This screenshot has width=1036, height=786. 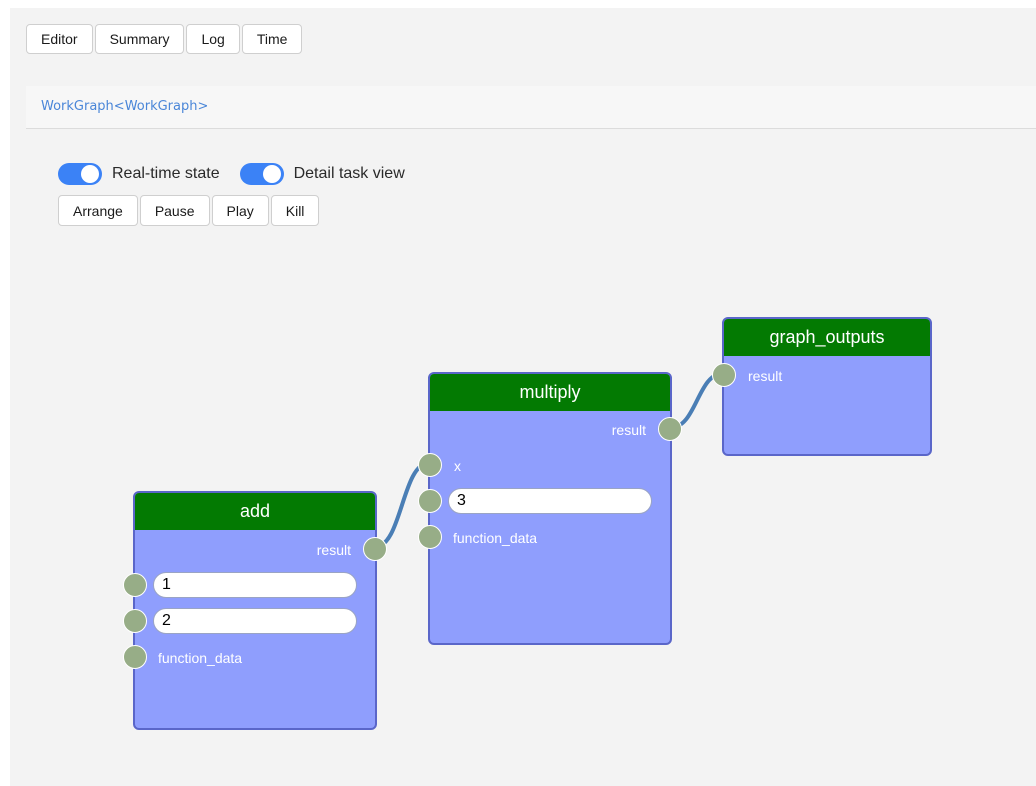 What do you see at coordinates (333, 550) in the screenshot?
I see `add-result-label: result` at bounding box center [333, 550].